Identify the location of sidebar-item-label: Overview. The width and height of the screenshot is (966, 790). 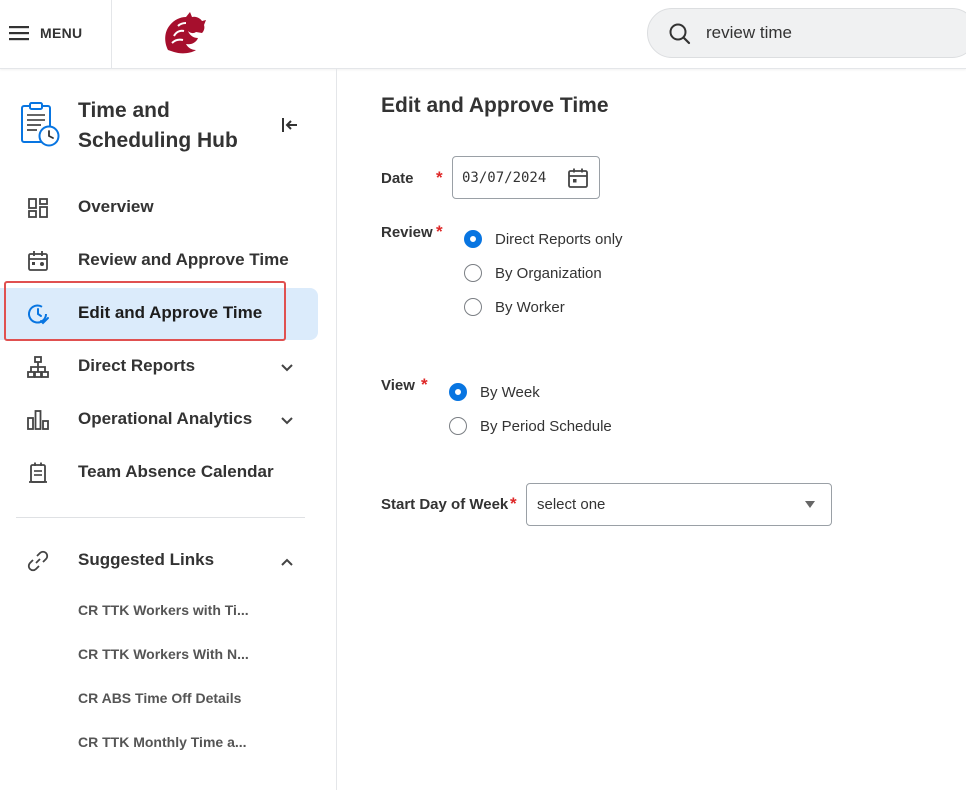
(116, 206).